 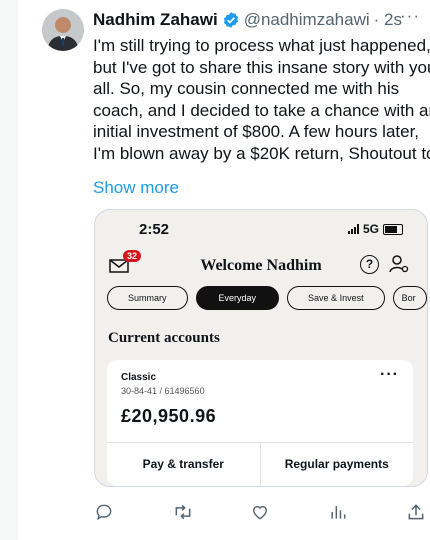 What do you see at coordinates (416, 514) in the screenshot?
I see `share-icon` at bounding box center [416, 514].